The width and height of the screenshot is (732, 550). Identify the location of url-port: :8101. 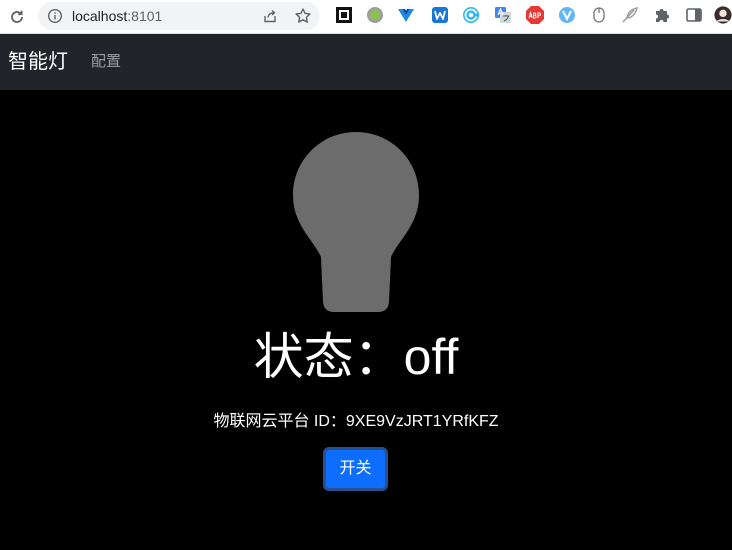
(145, 16).